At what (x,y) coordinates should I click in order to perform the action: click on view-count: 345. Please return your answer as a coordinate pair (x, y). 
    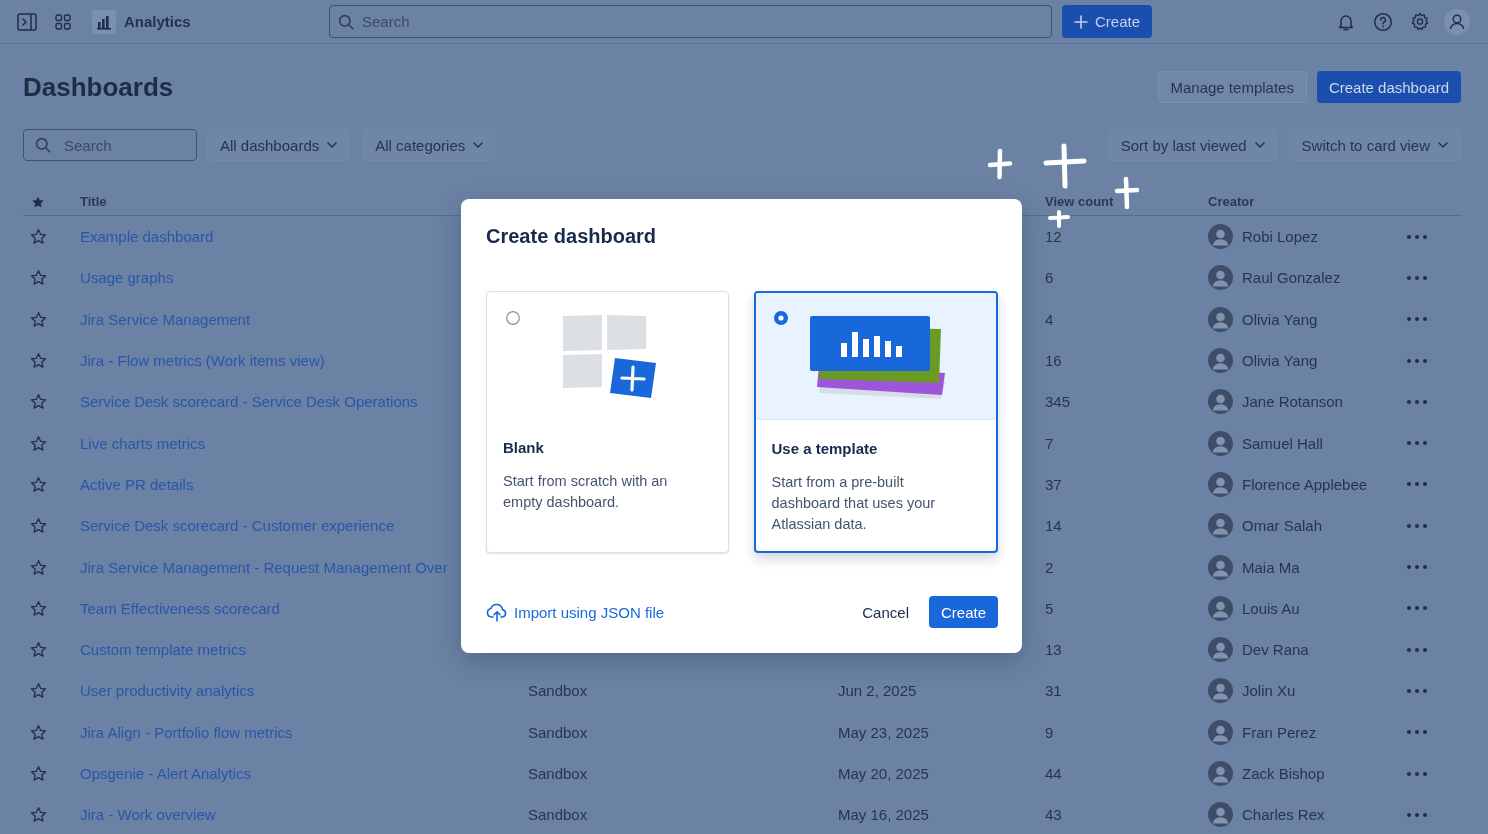
    Looking at the image, I should click on (1058, 402).